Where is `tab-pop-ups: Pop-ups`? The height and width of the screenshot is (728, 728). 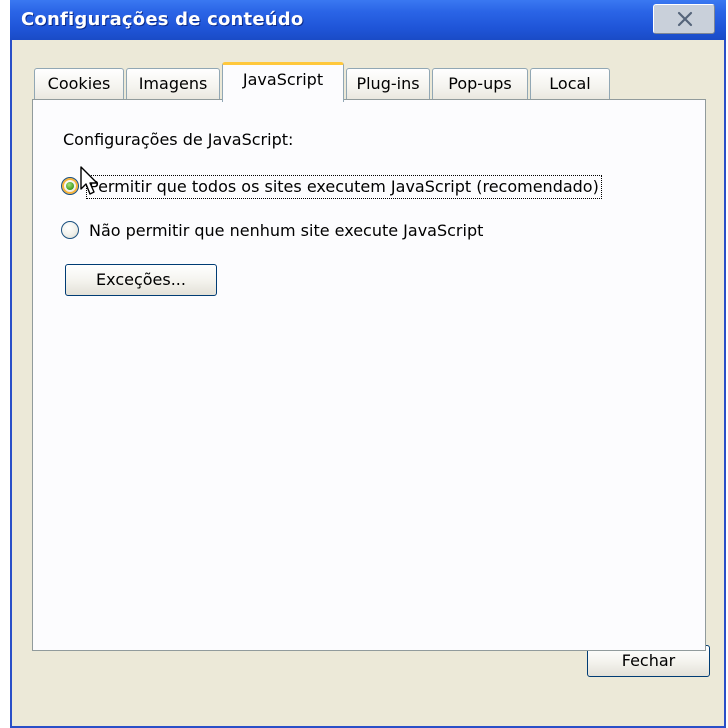 tab-pop-ups: Pop-ups is located at coordinates (480, 84).